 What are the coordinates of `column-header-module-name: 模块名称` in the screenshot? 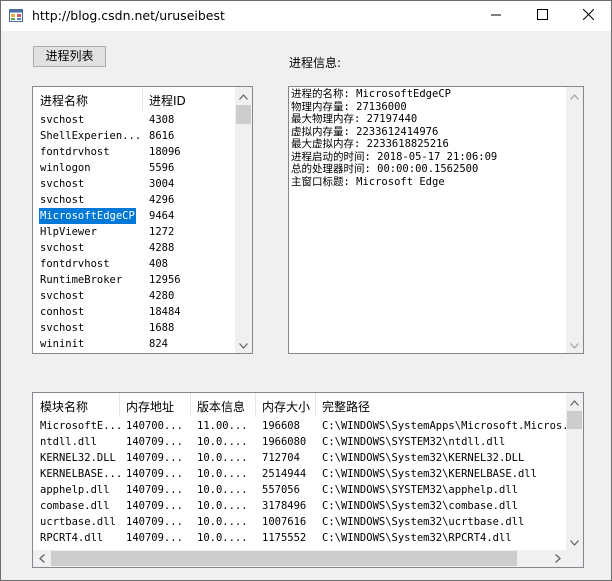 It's located at (64, 406).